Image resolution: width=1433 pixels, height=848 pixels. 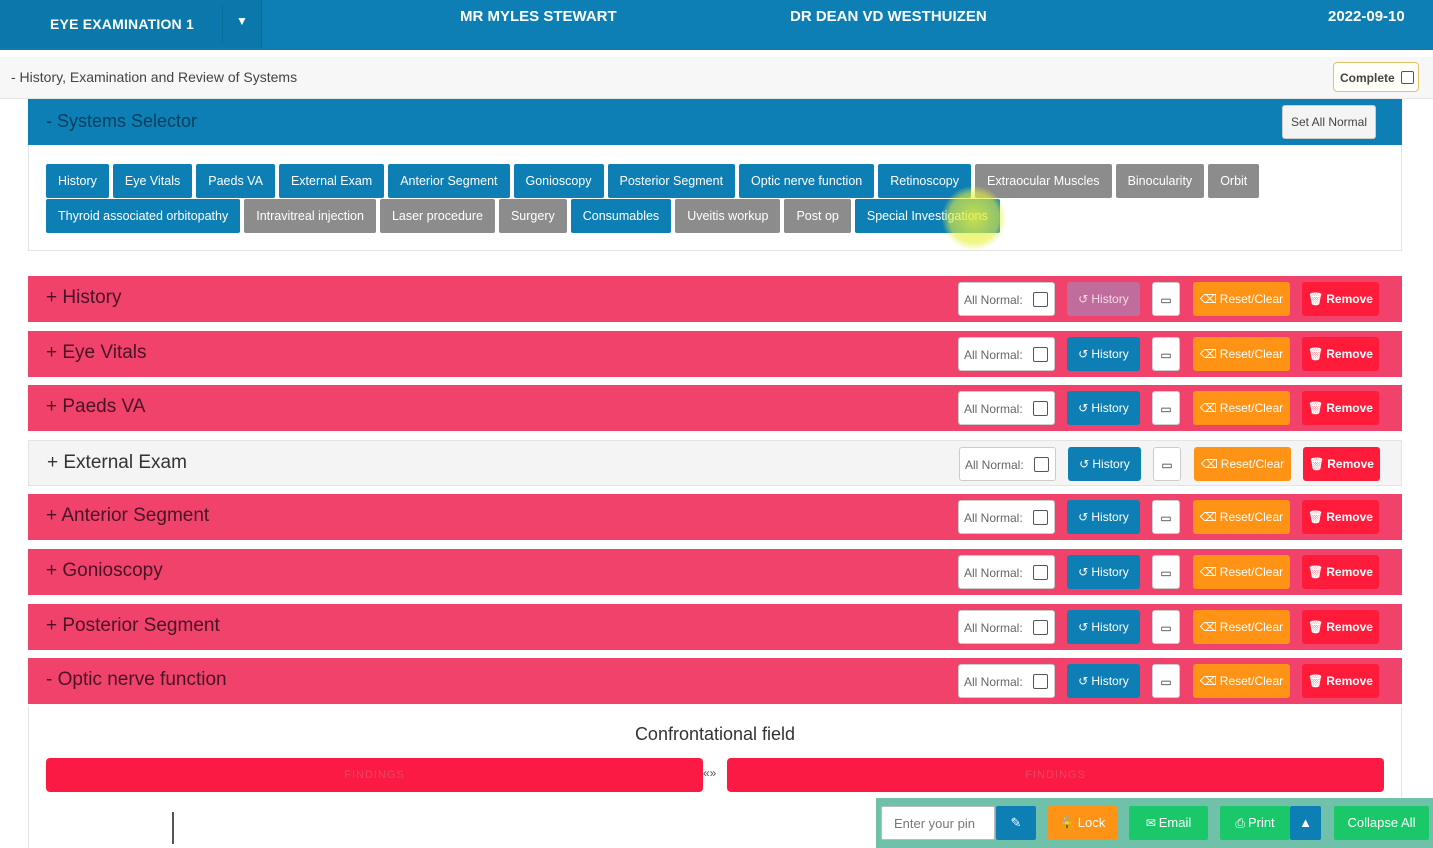 I want to click on system-tab-laser-procedure: Laser procedure, so click(x=437, y=216).